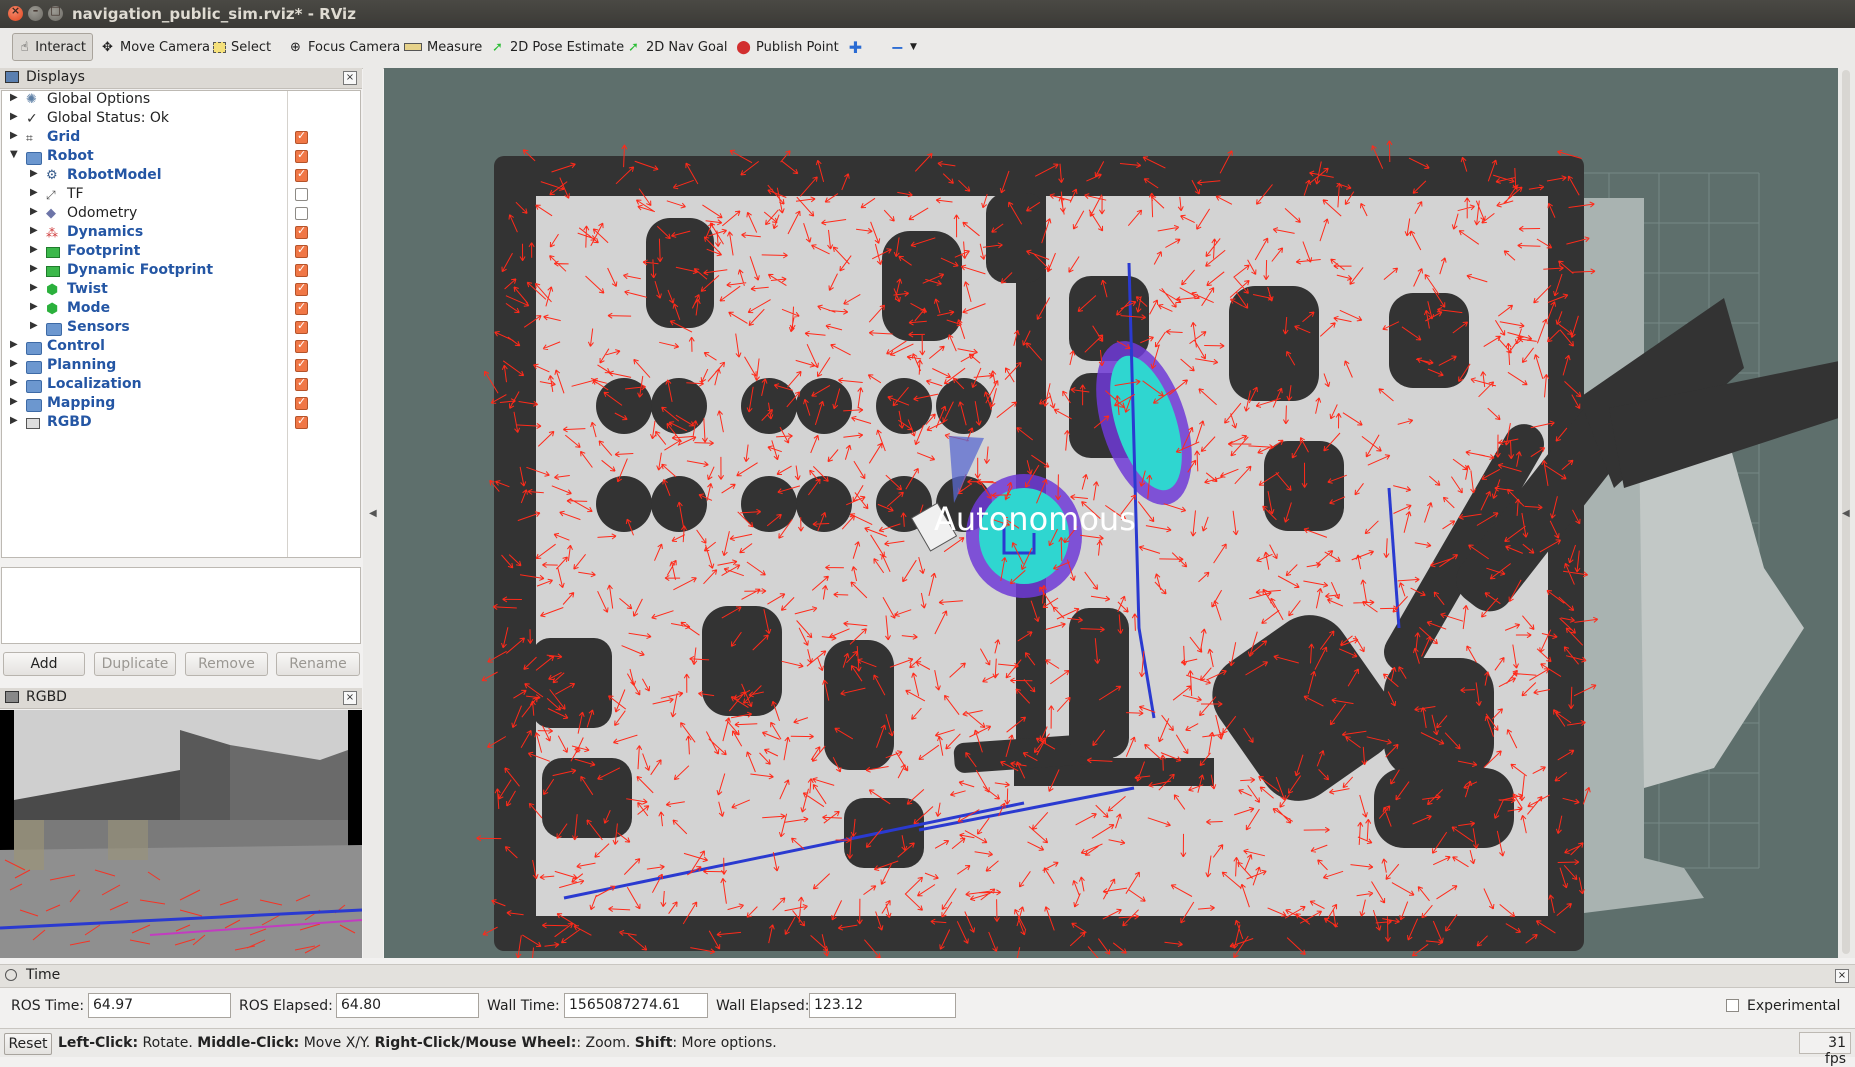 This screenshot has width=1855, height=1067. Describe the element at coordinates (181, 157) in the screenshot. I see `tree-item-robot: ▼ Robot` at that location.